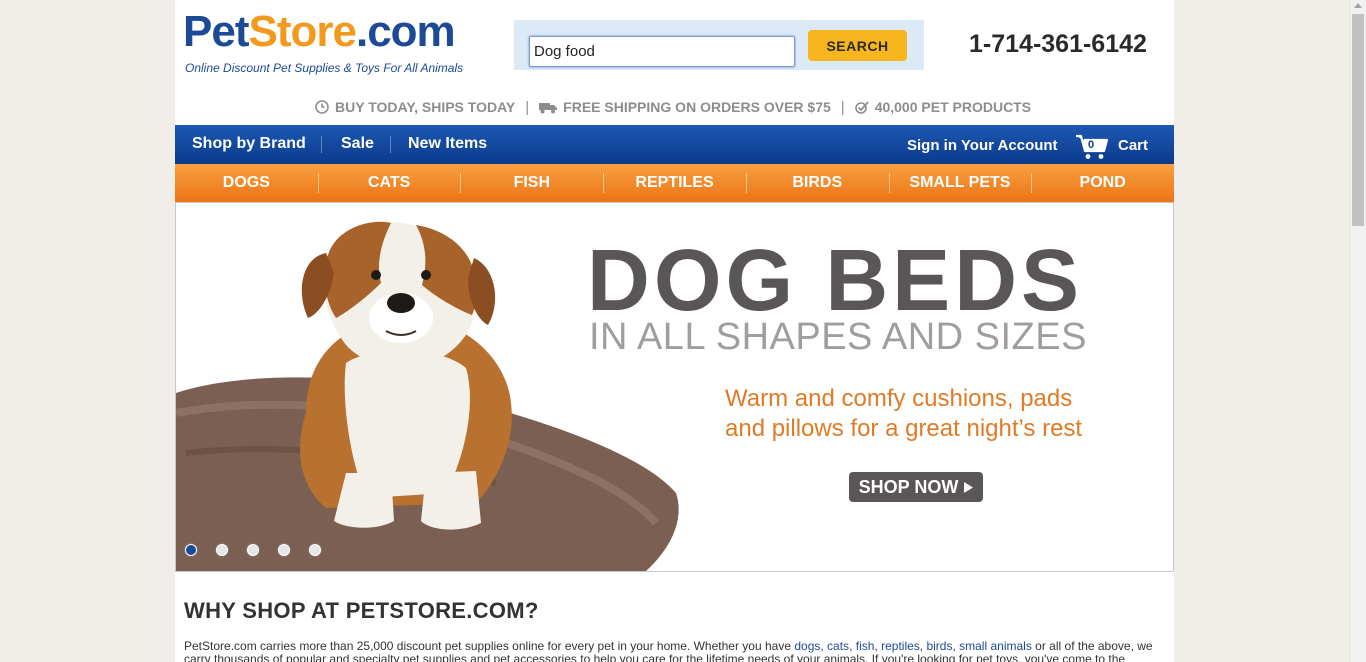 Image resolution: width=1366 pixels, height=662 pixels. I want to click on category-small-pets: SMALL PETS, so click(960, 183).